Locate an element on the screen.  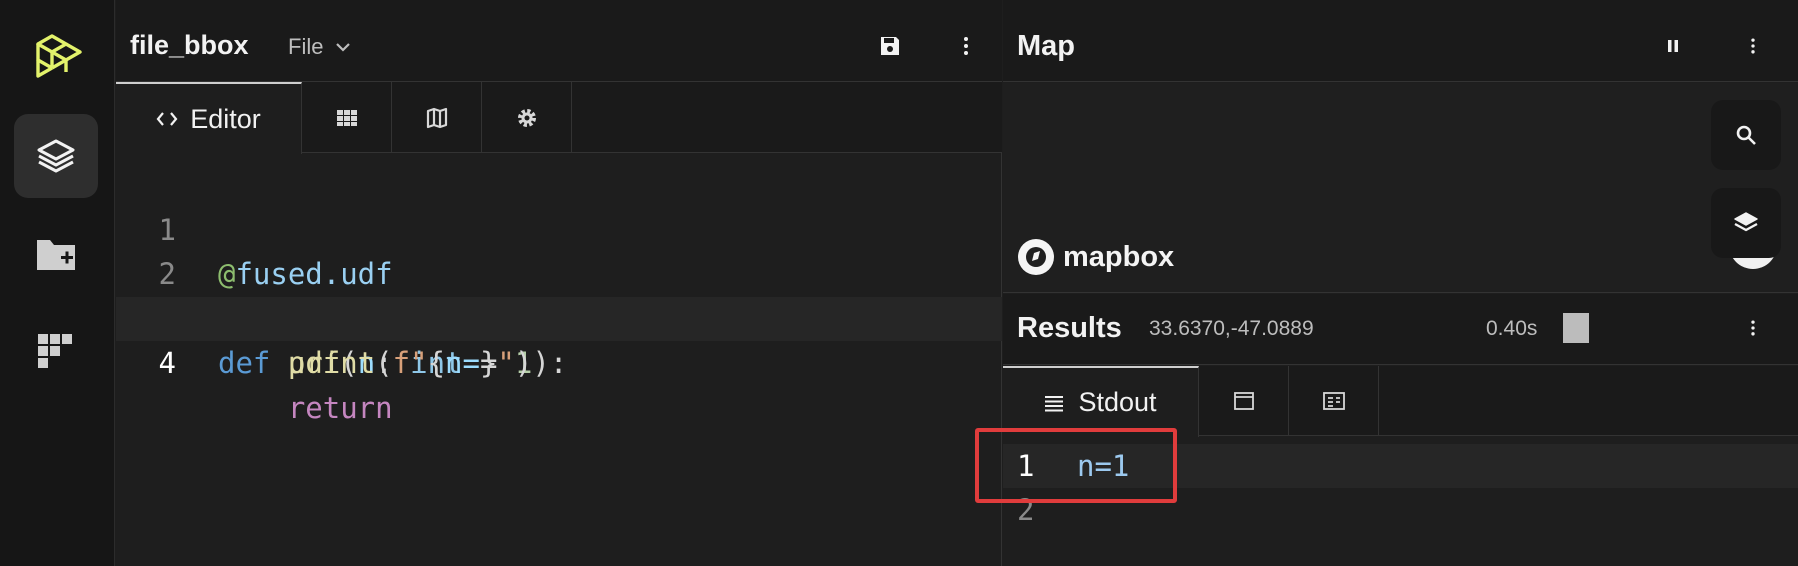
left-rail is located at coordinates (57, 283).